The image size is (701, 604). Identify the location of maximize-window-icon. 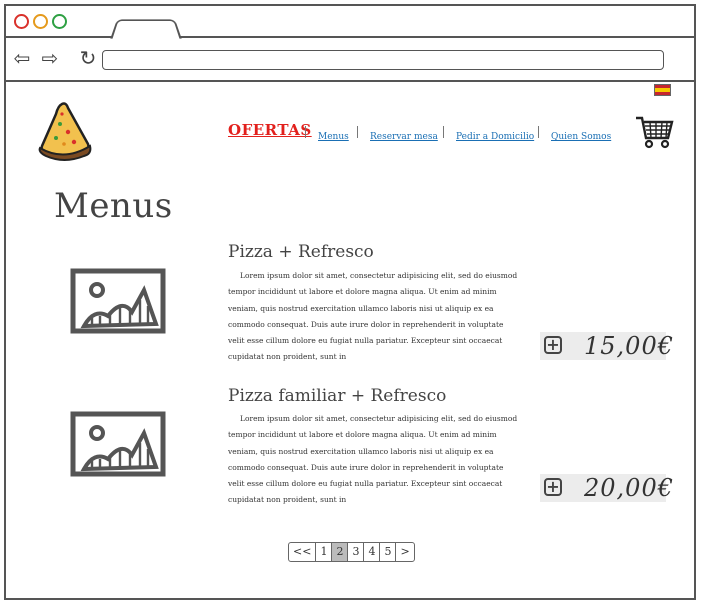
(59, 21).